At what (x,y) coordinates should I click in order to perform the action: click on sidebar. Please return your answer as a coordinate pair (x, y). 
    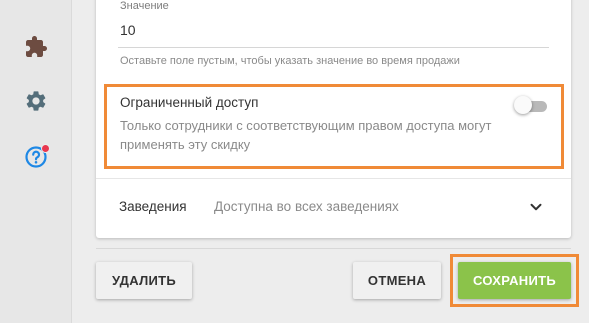
    Looking at the image, I should click on (36, 161).